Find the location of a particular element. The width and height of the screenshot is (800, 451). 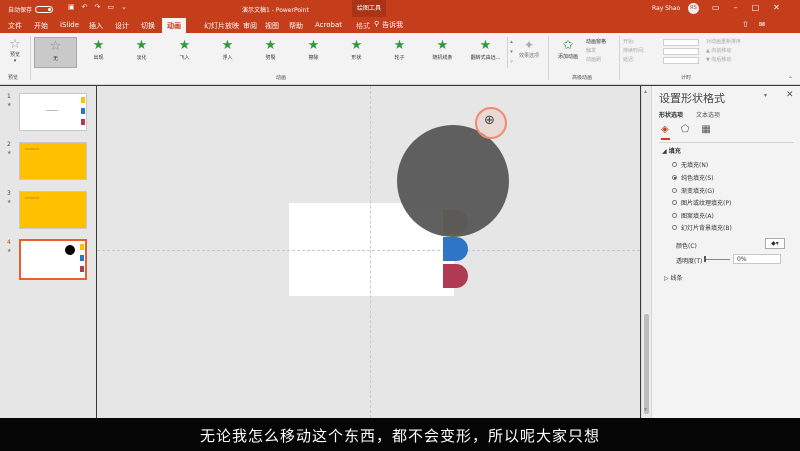

dragged-circle-shape is located at coordinates (453, 181).